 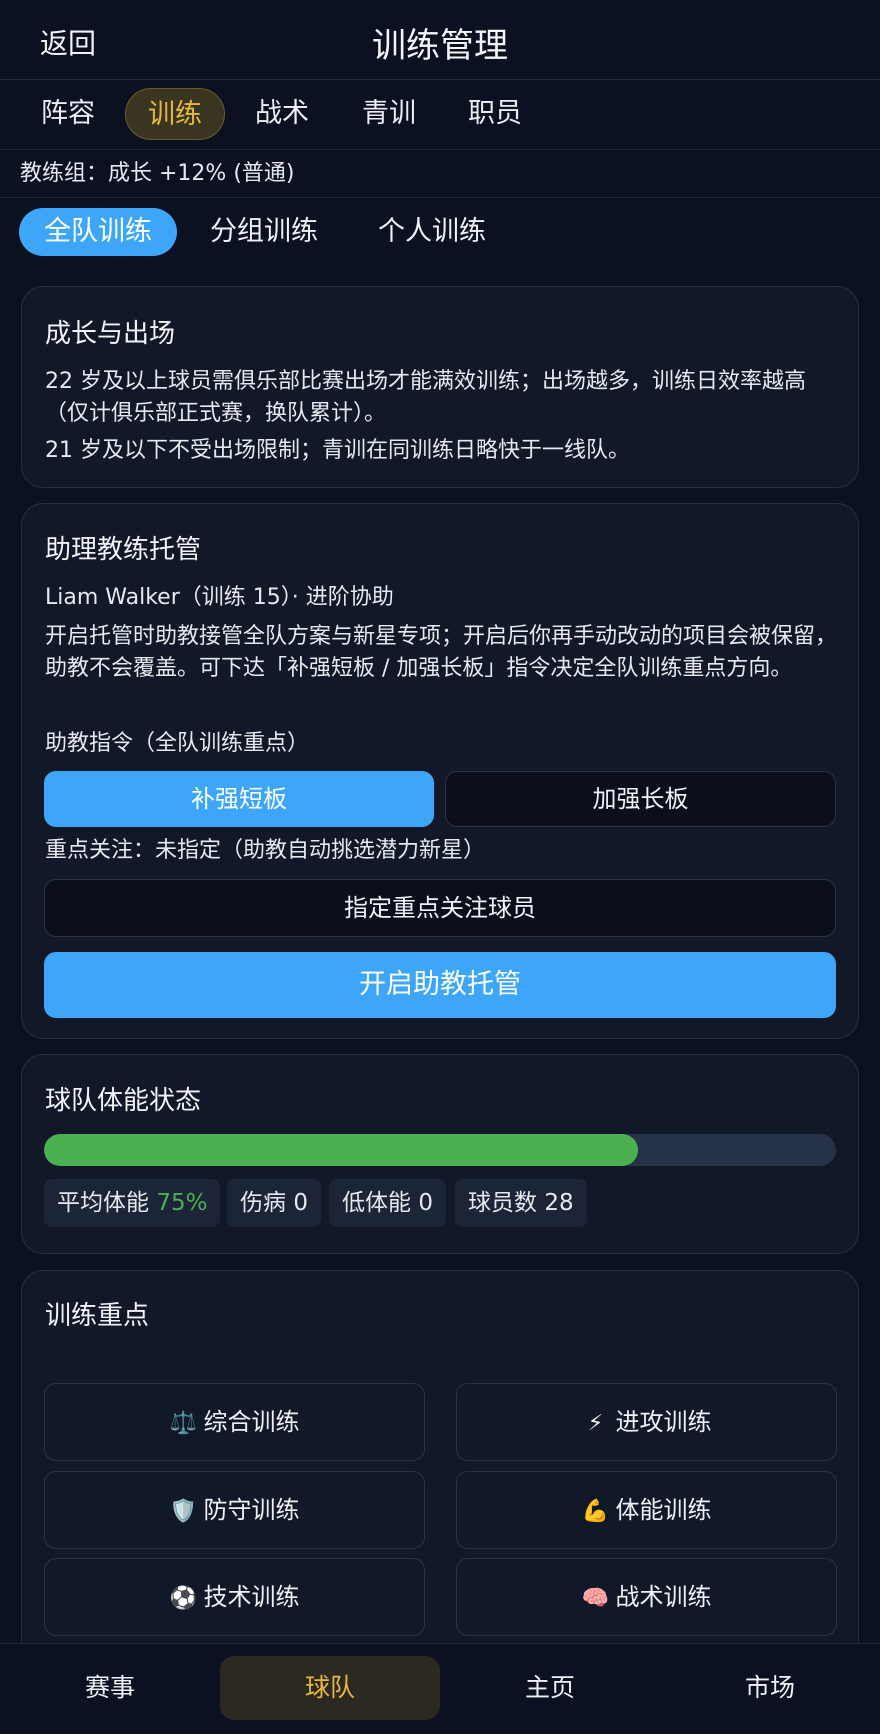 I want to click on fitness-card-title: 球队体能状态, so click(x=123, y=1101).